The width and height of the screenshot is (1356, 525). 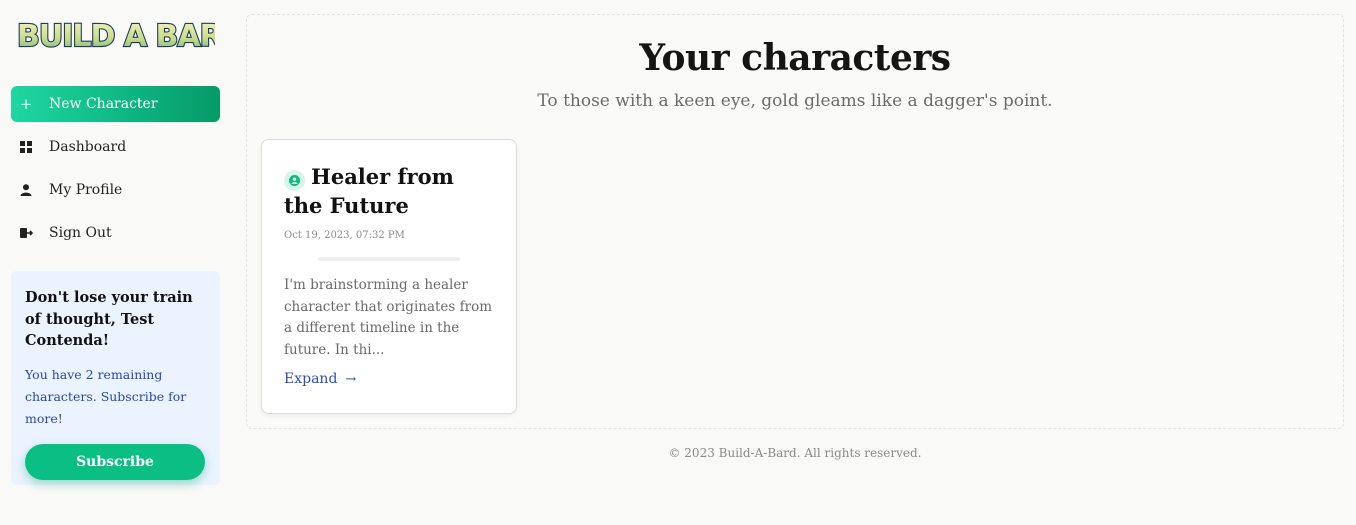 I want to click on sidebar-item-label: My Profile, so click(x=86, y=190).